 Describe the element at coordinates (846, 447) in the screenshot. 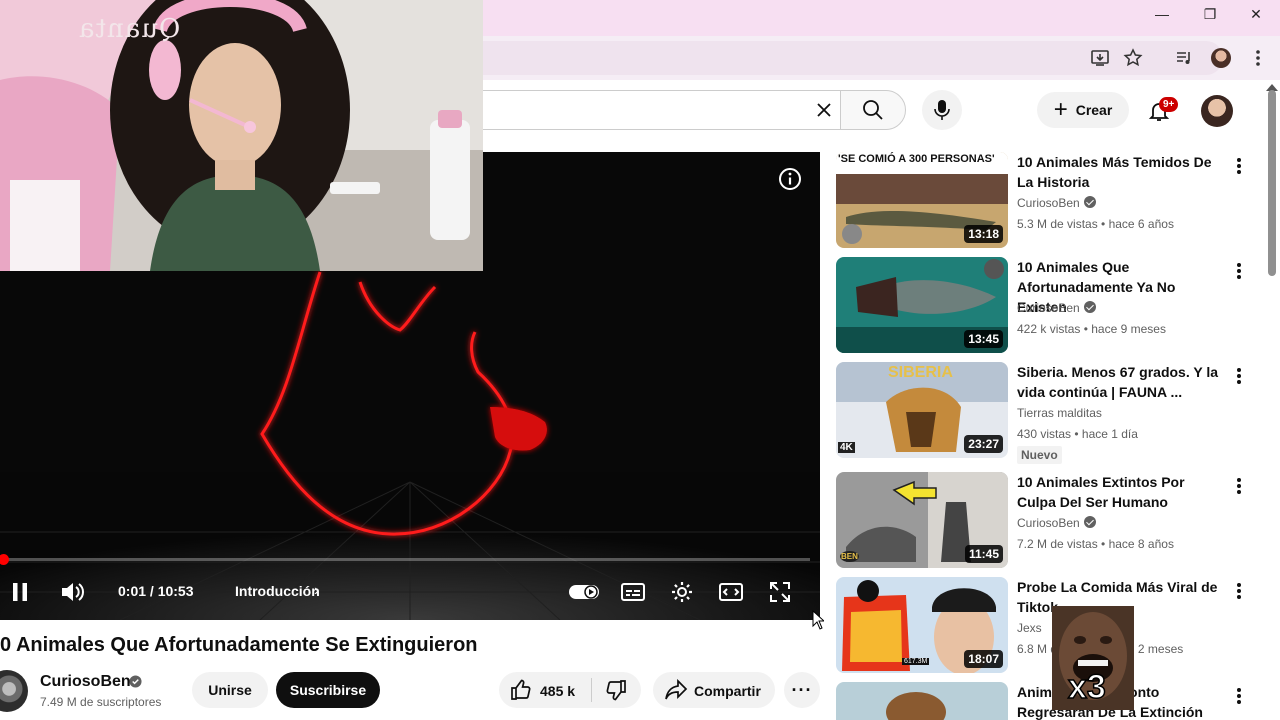

I see `quality-badge: 4K` at that location.